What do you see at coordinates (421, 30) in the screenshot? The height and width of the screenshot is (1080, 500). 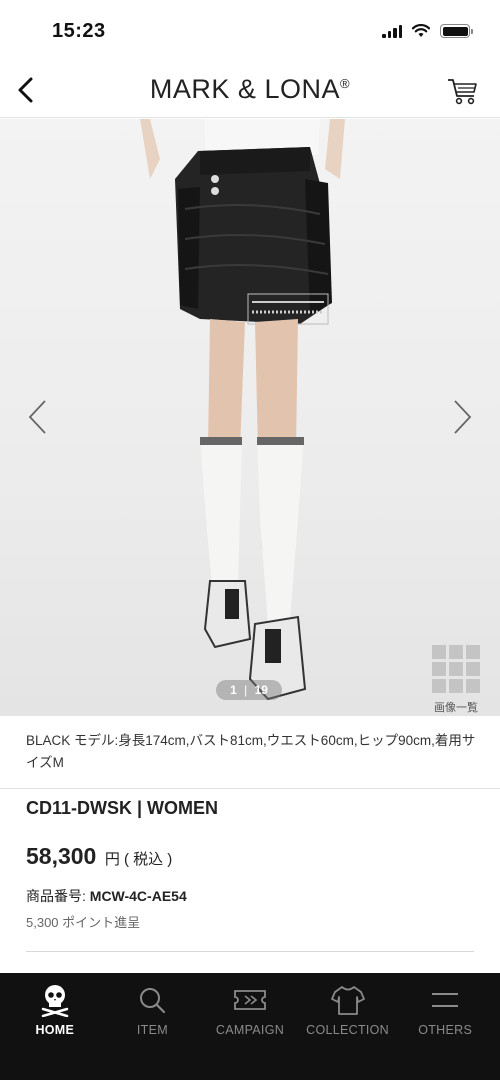 I see `wifi-icon` at bounding box center [421, 30].